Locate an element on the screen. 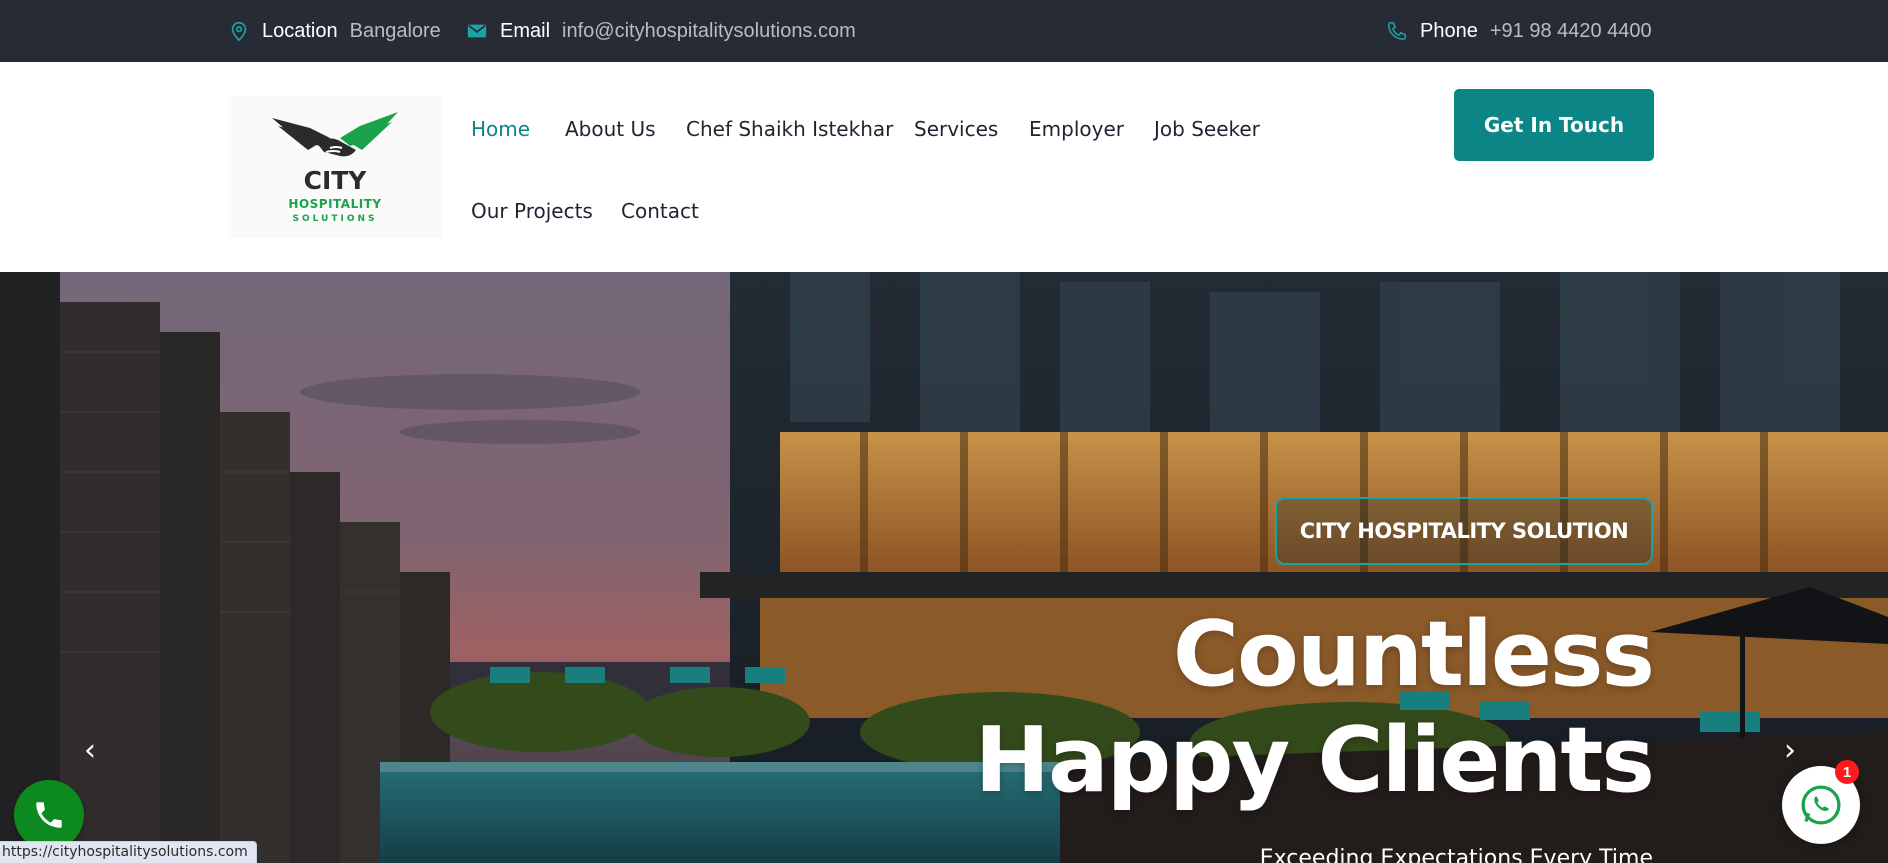  nav-job-seeker: Job Seeker is located at coordinates (1207, 129).